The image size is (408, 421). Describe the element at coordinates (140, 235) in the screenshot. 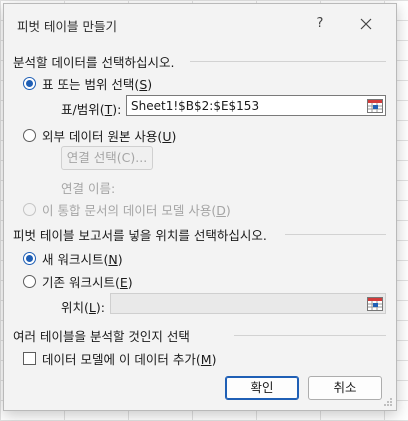

I see `location-heading: 피벗 테이블 보고서를 넣을 위치를 선택하십시오.` at that location.